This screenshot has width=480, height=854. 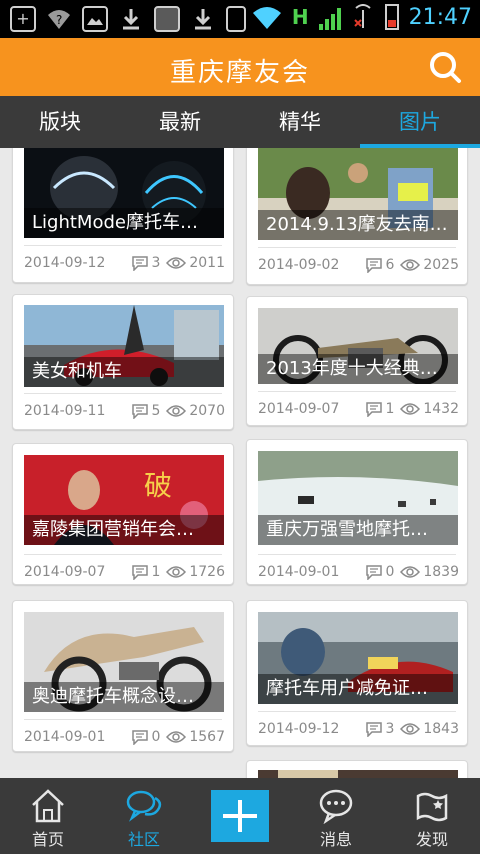 What do you see at coordinates (445, 67) in the screenshot?
I see `search-icon` at bounding box center [445, 67].